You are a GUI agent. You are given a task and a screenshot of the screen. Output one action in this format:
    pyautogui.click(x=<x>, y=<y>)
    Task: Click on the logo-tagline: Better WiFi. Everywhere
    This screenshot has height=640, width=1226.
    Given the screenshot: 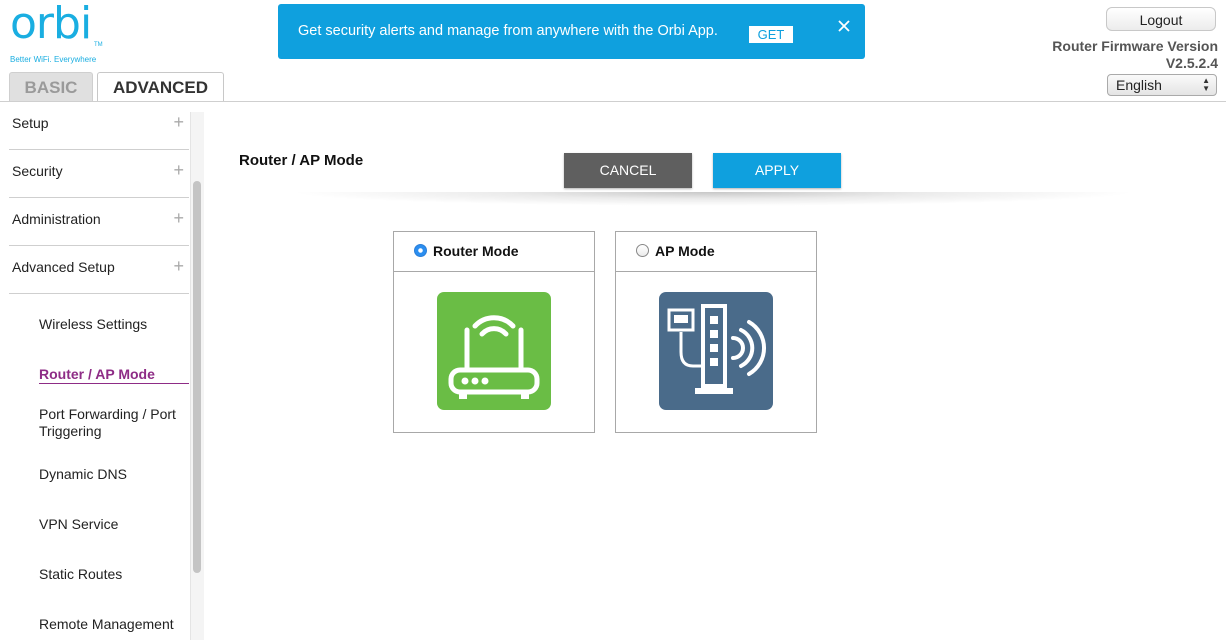 What is the action you would take?
    pyautogui.click(x=53, y=59)
    